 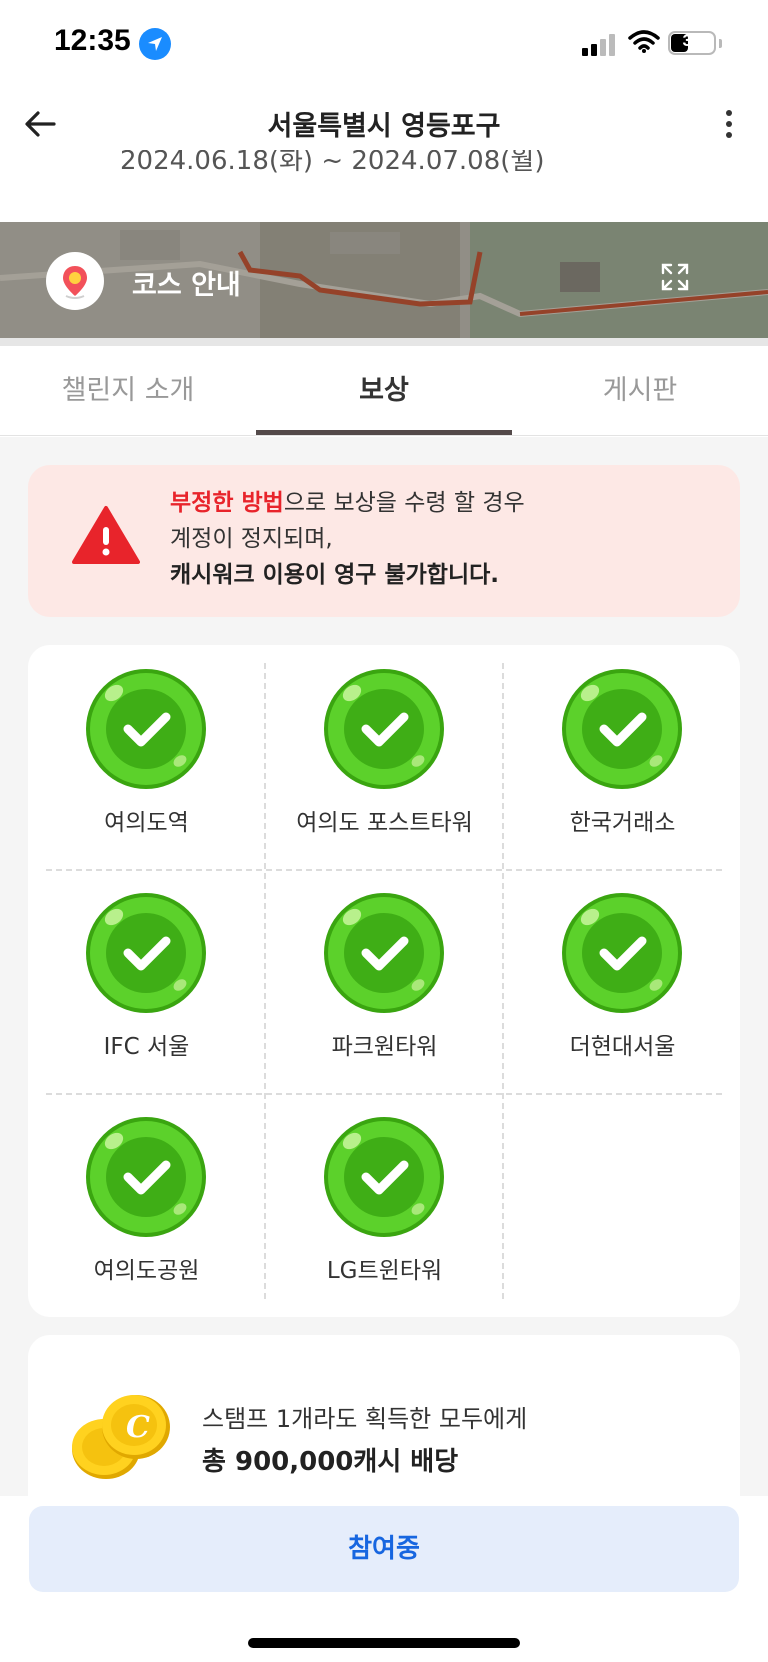 I want to click on battery-icon: 31, so click(x=692, y=43).